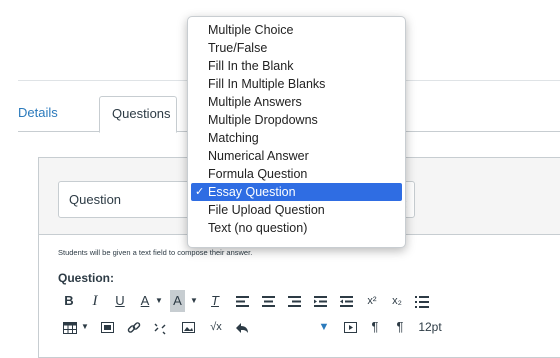  What do you see at coordinates (397, 301) in the screenshot?
I see `subscript-button: x₂` at bounding box center [397, 301].